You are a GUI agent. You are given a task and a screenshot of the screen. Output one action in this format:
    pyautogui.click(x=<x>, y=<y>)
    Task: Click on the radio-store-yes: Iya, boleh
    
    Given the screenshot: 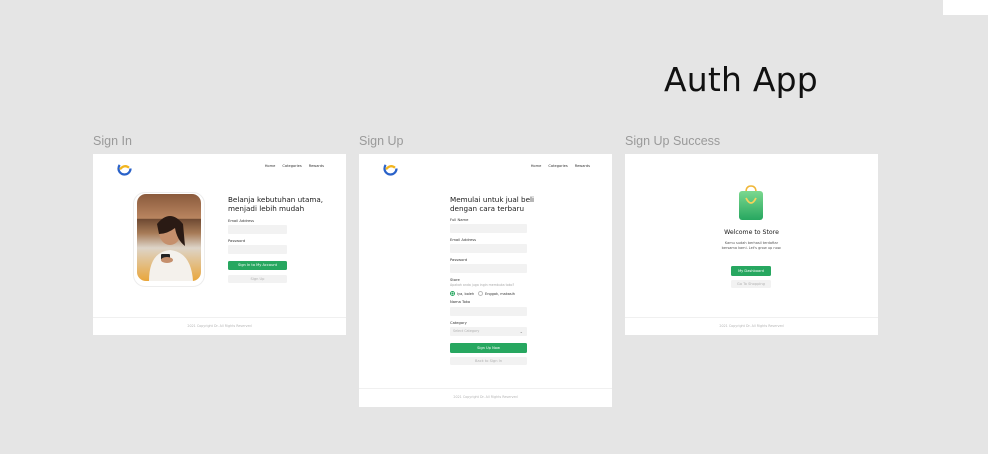 What is the action you would take?
    pyautogui.click(x=462, y=293)
    